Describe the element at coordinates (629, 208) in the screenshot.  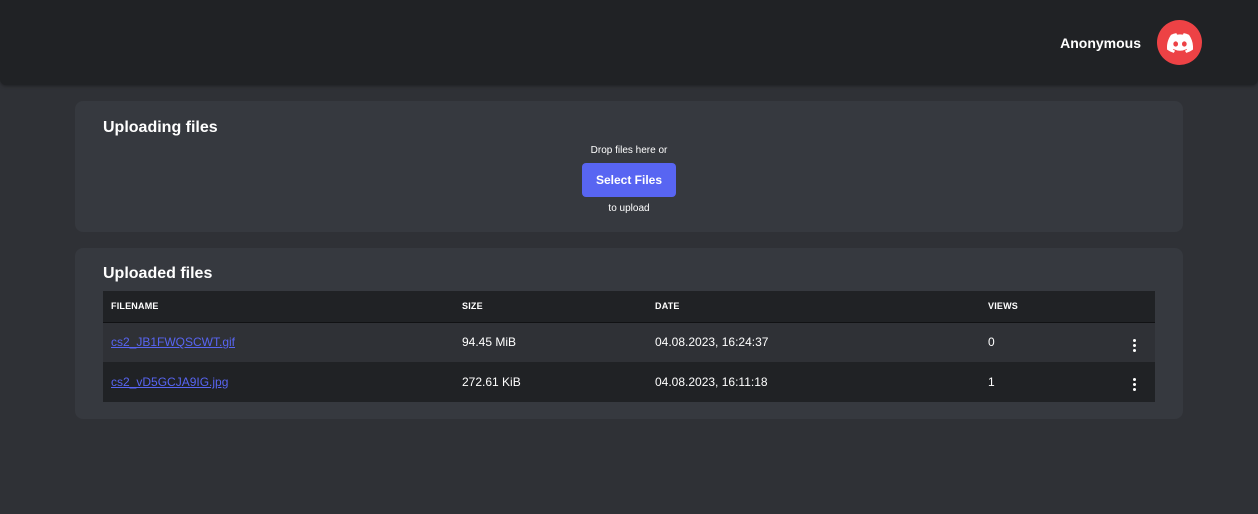
I see `drop-suffix: to upload` at that location.